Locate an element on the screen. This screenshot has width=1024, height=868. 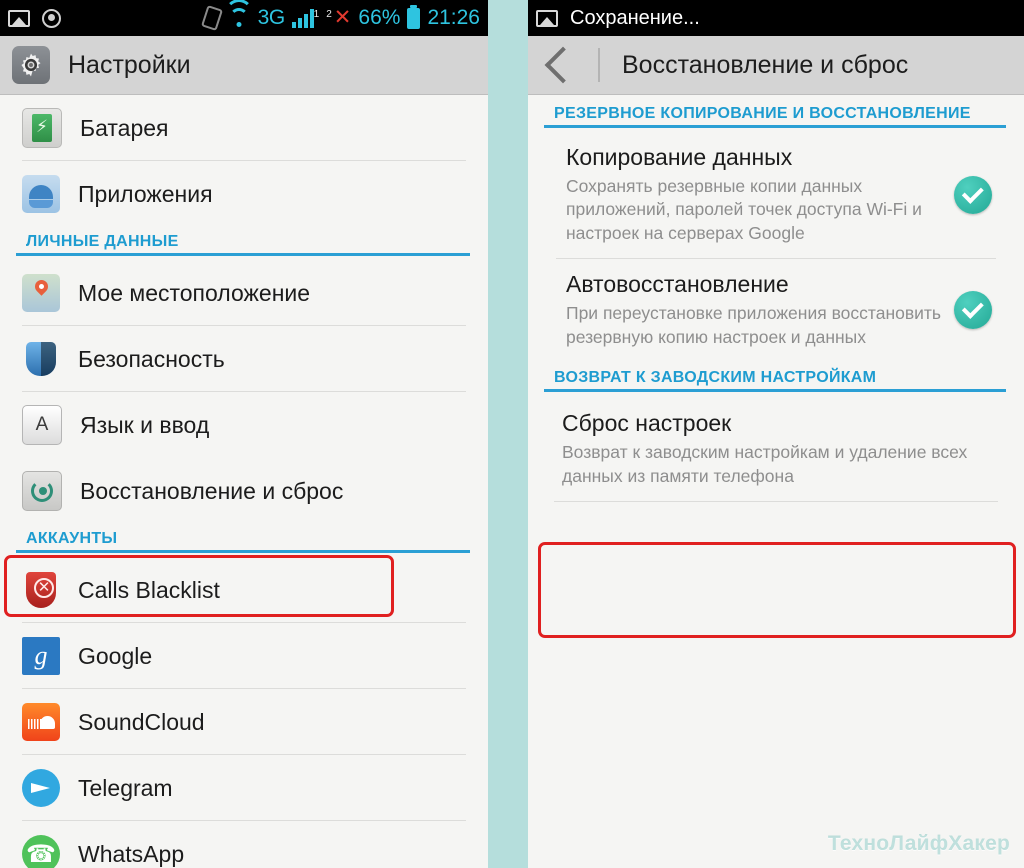
list-item-label: Calls Blacklist is located at coordinates (149, 589).